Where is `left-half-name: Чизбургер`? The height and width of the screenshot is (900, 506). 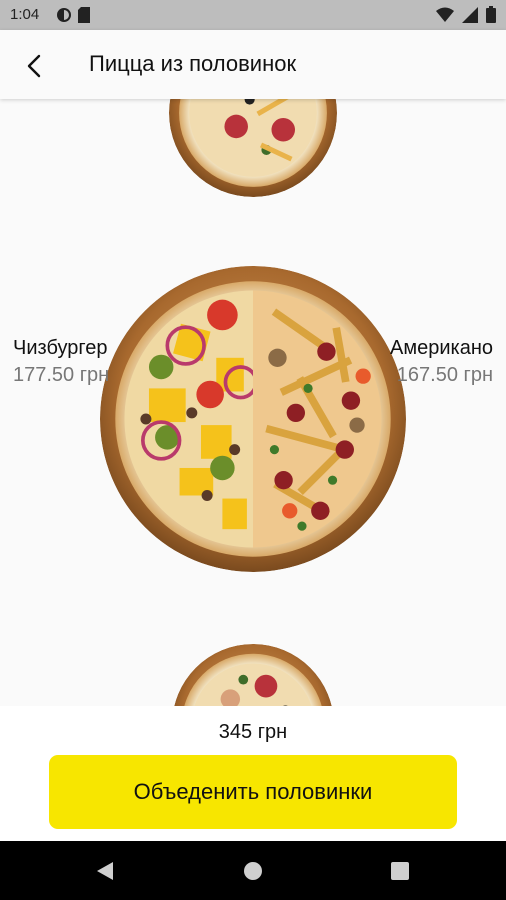 left-half-name: Чизбургер is located at coordinates (60, 348).